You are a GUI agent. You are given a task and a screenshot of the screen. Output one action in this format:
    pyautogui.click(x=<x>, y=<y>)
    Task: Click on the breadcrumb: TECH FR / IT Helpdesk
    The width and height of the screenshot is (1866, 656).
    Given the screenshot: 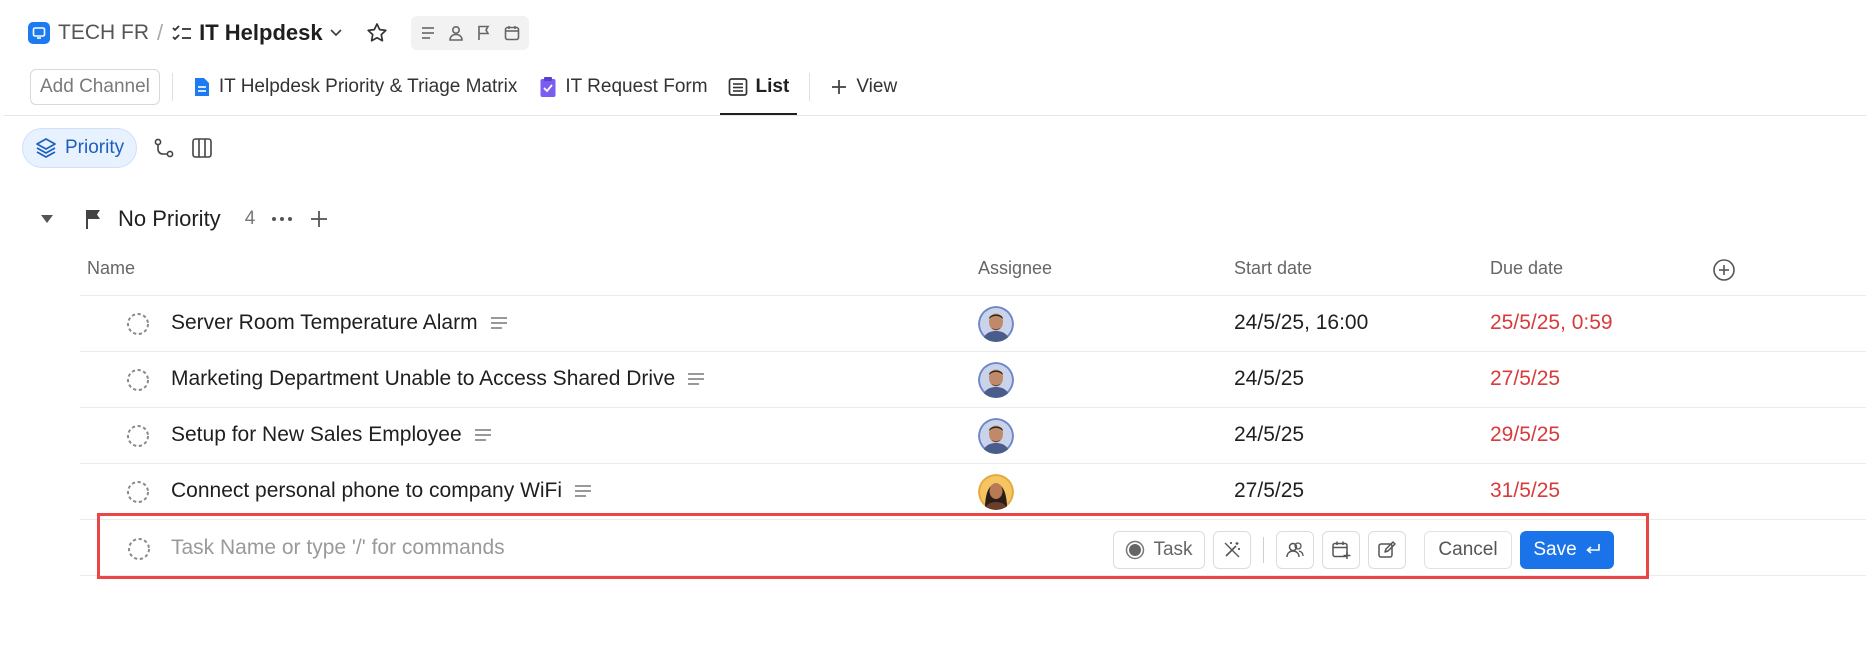 What is the action you would take?
    pyautogui.click(x=278, y=33)
    